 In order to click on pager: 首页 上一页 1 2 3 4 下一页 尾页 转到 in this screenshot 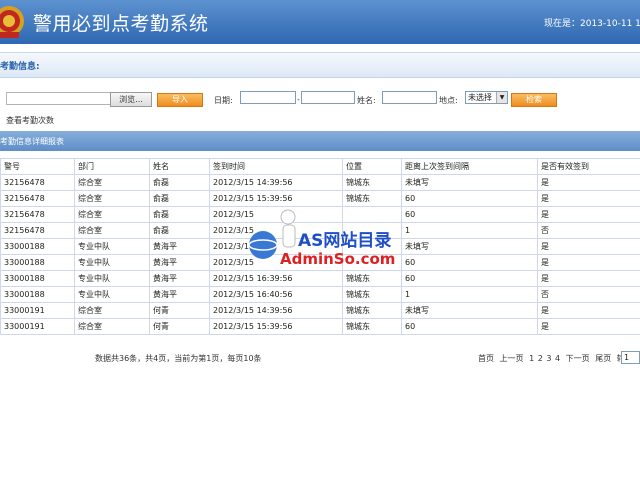, I will do `click(557, 358)`.